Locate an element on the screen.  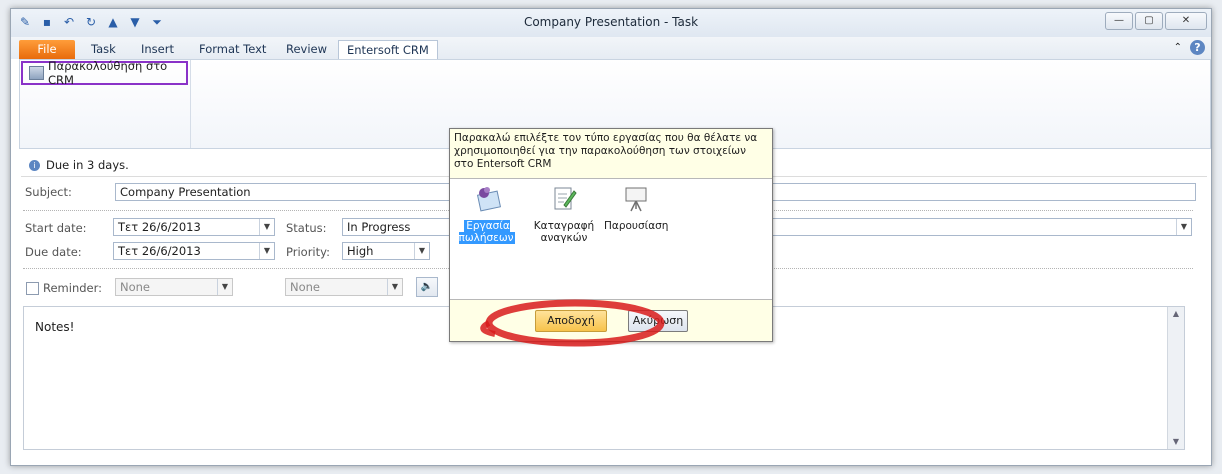
due-notice: i Due in 3 days. is located at coordinates (79, 165).